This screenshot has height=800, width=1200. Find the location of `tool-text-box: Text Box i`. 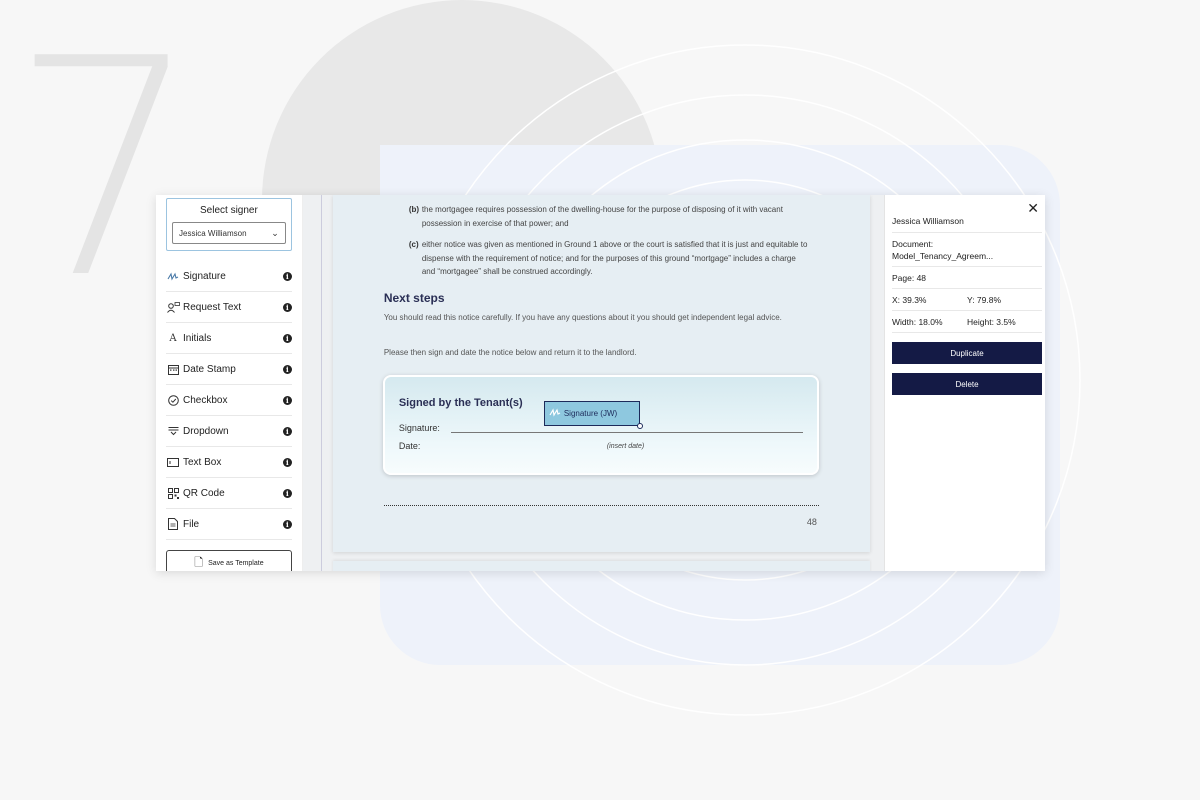

tool-text-box: Text Box i is located at coordinates (229, 462).